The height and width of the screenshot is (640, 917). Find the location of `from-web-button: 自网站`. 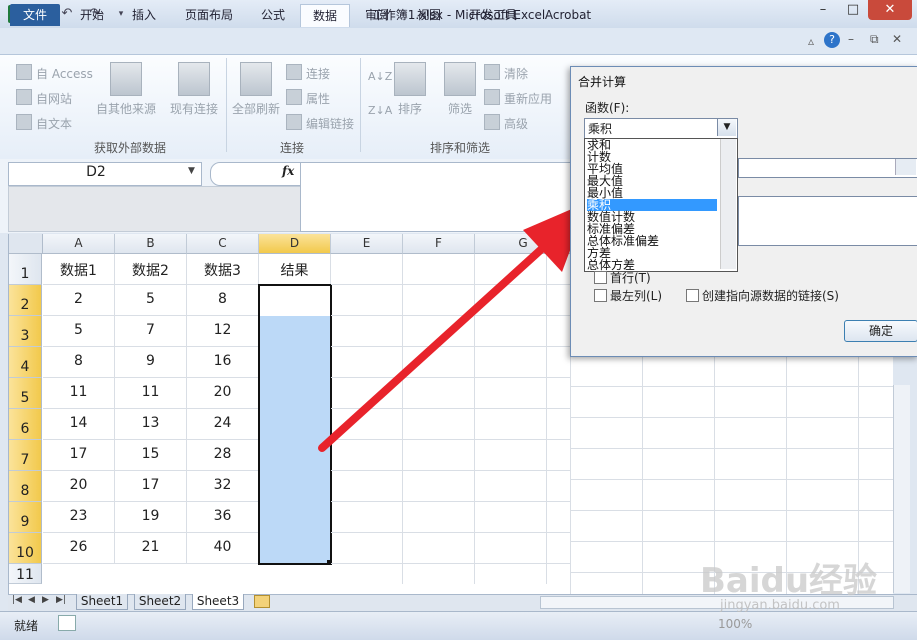

from-web-button: 自网站 is located at coordinates (44, 98).